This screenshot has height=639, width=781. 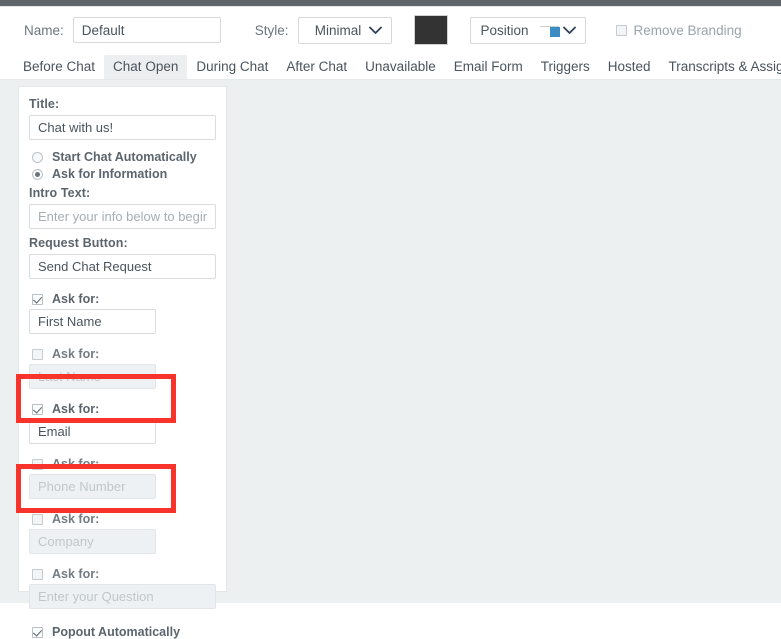 What do you see at coordinates (124, 464) in the screenshot?
I see `ask-phone-number-checkbox-row: Ask for:` at bounding box center [124, 464].